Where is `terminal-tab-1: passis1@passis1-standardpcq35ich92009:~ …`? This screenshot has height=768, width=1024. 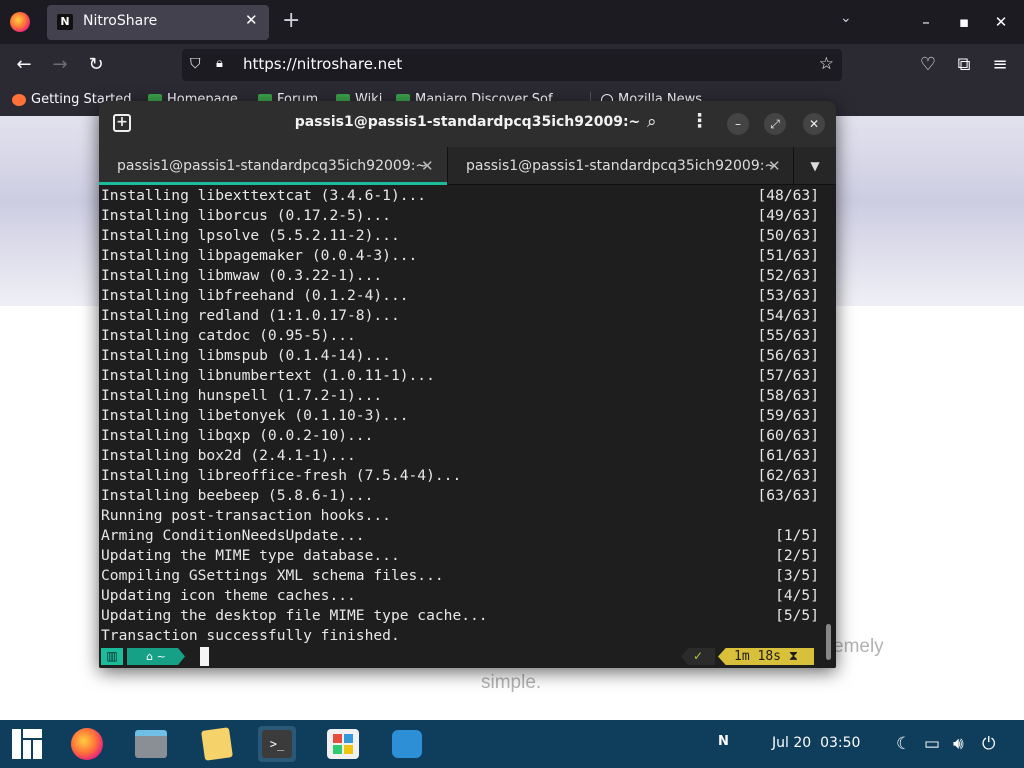 terminal-tab-1: passis1@passis1-standardpcq35ich92009:~ … is located at coordinates (273, 166).